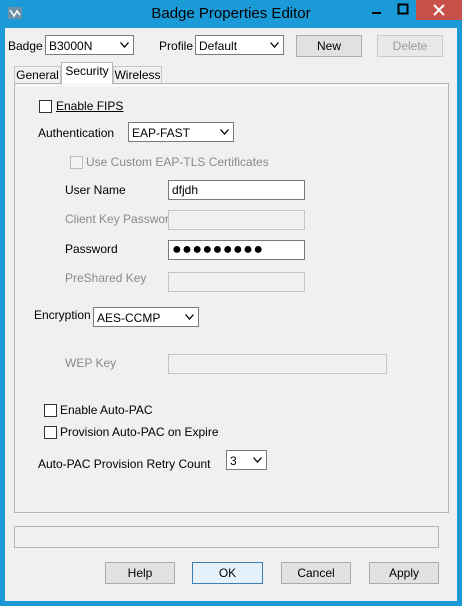  I want to click on password-input: ●●●●●●●●●, so click(236, 250).